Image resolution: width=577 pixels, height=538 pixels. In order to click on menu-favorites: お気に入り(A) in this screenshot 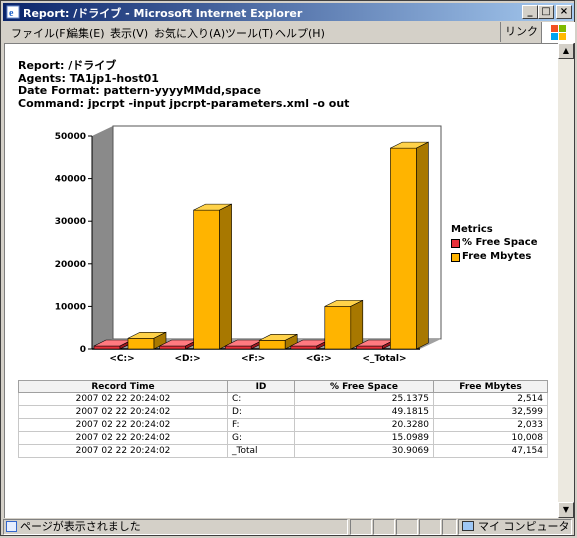, I will do `click(189, 33)`.